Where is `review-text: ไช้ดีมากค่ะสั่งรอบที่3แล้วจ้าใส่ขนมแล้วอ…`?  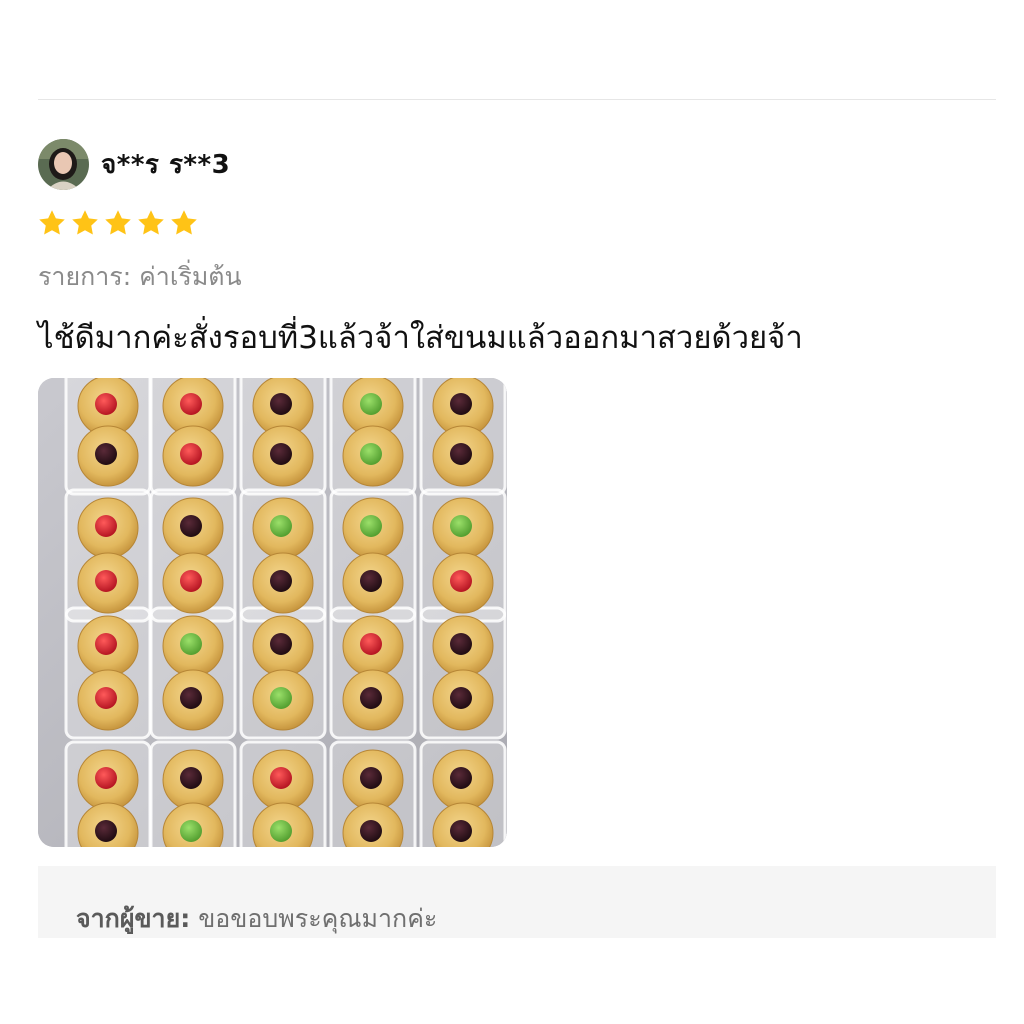 review-text: ไช้ดีมากค่ะสั่งรอบที่3แล้วจ้าใส่ขนมแล้วอ… is located at coordinates (420, 338).